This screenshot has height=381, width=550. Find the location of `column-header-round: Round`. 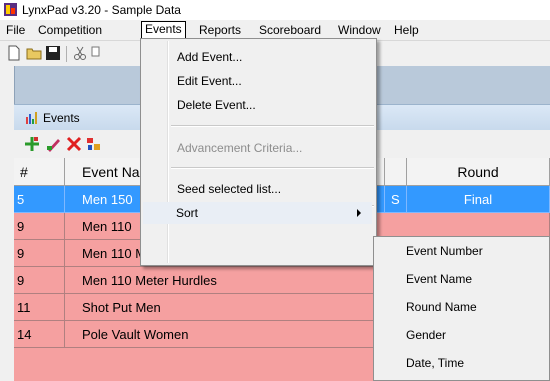

column-header-round: Round is located at coordinates (478, 172).